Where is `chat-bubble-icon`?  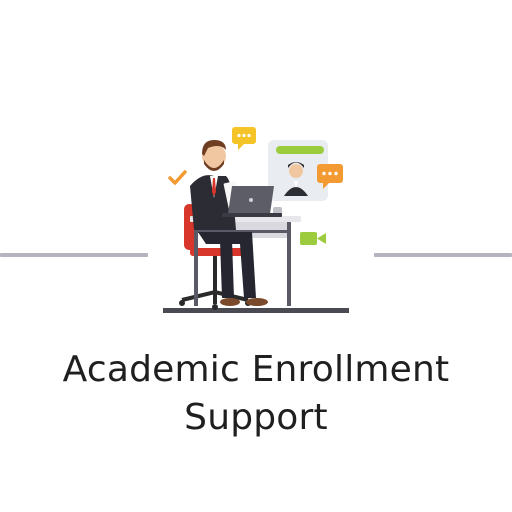
chat-bubble-icon is located at coordinates (244, 138).